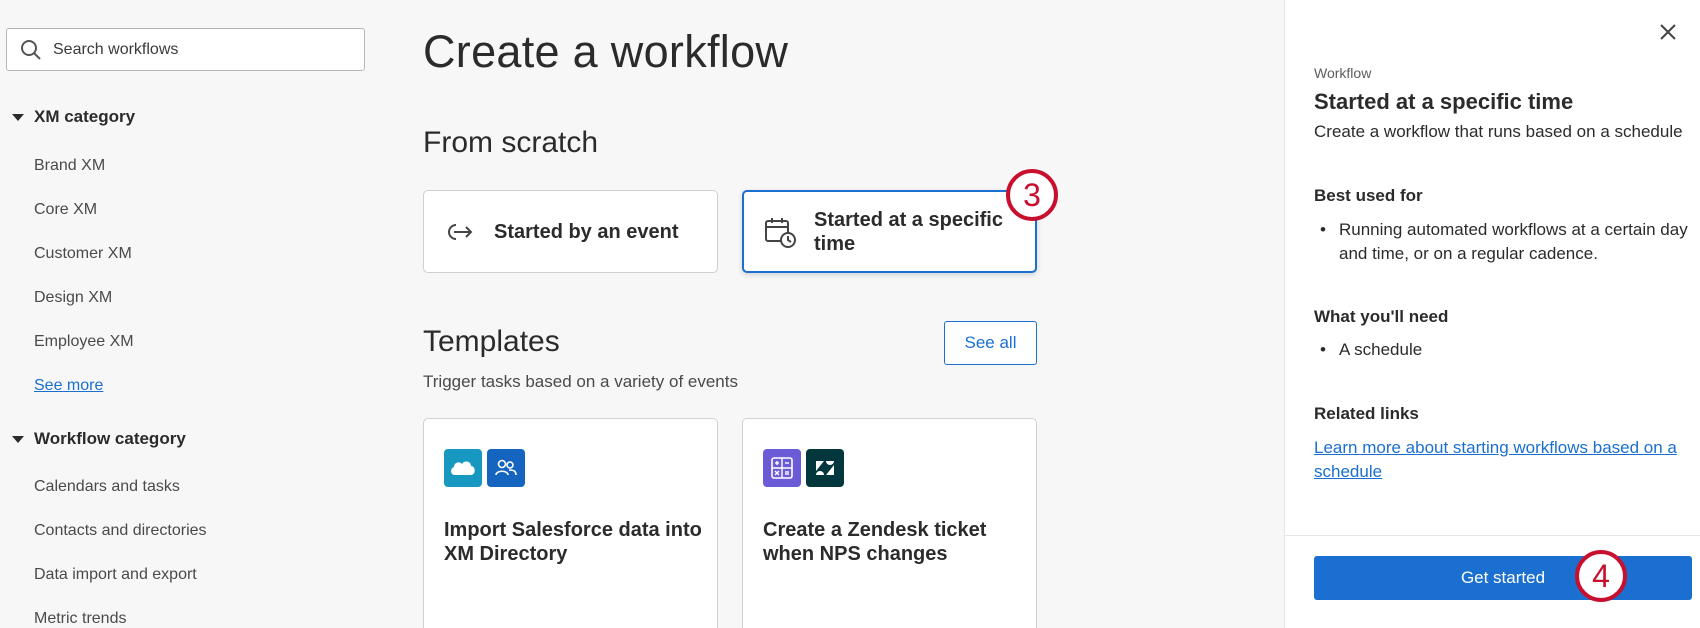  Describe the element at coordinates (573, 542) in the screenshot. I see `template-title: Import Salesforce data into XM Directory` at that location.